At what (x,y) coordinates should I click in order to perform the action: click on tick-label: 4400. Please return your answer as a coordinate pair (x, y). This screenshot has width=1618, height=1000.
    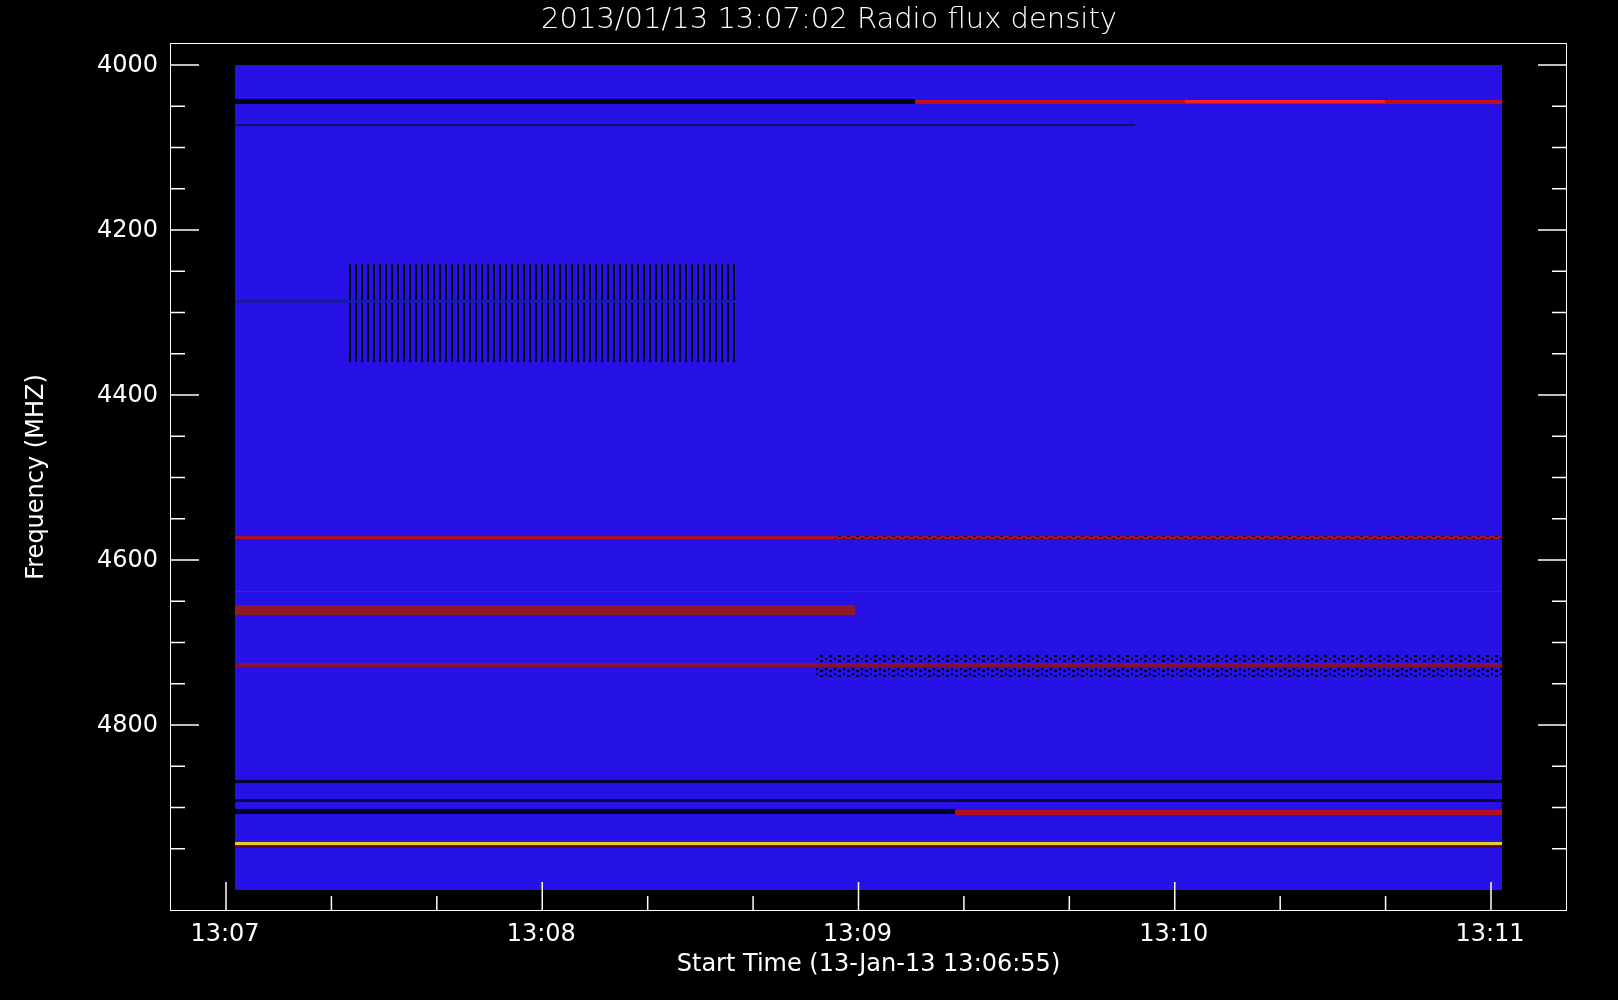
    Looking at the image, I should click on (127, 394).